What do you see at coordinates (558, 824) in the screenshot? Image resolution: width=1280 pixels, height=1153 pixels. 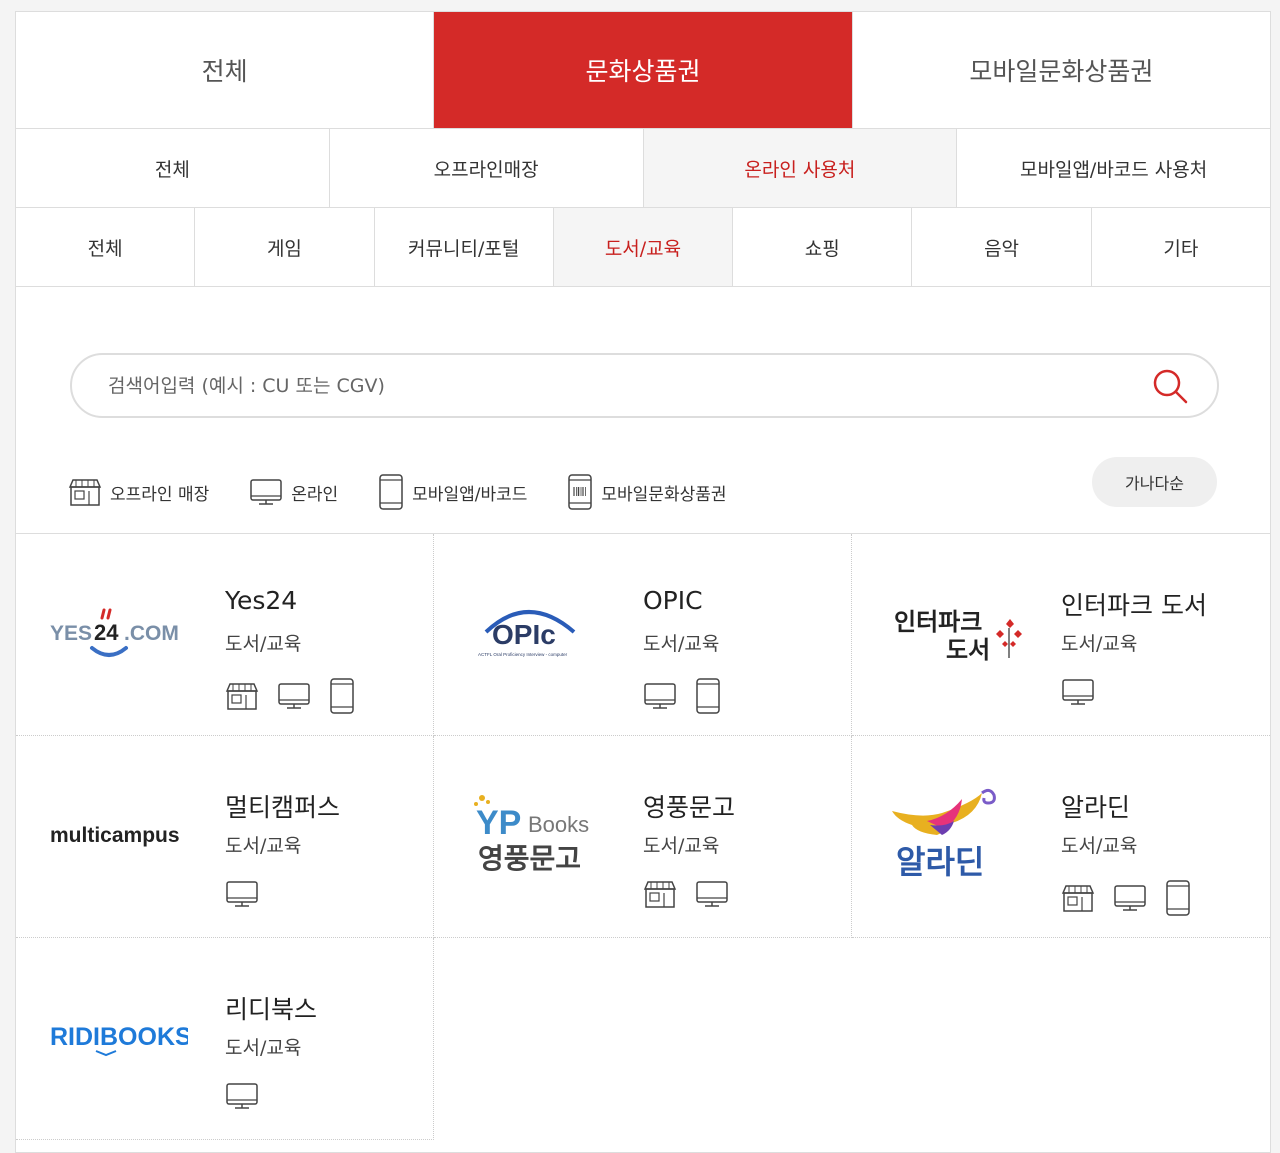 I see `svg-text: Books` at bounding box center [558, 824].